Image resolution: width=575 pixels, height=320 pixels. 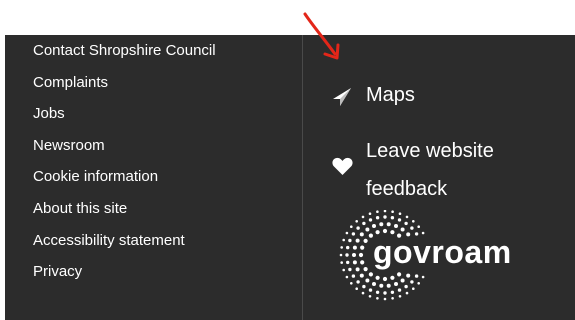 I want to click on footer-link-item: Privacy, so click(x=124, y=279).